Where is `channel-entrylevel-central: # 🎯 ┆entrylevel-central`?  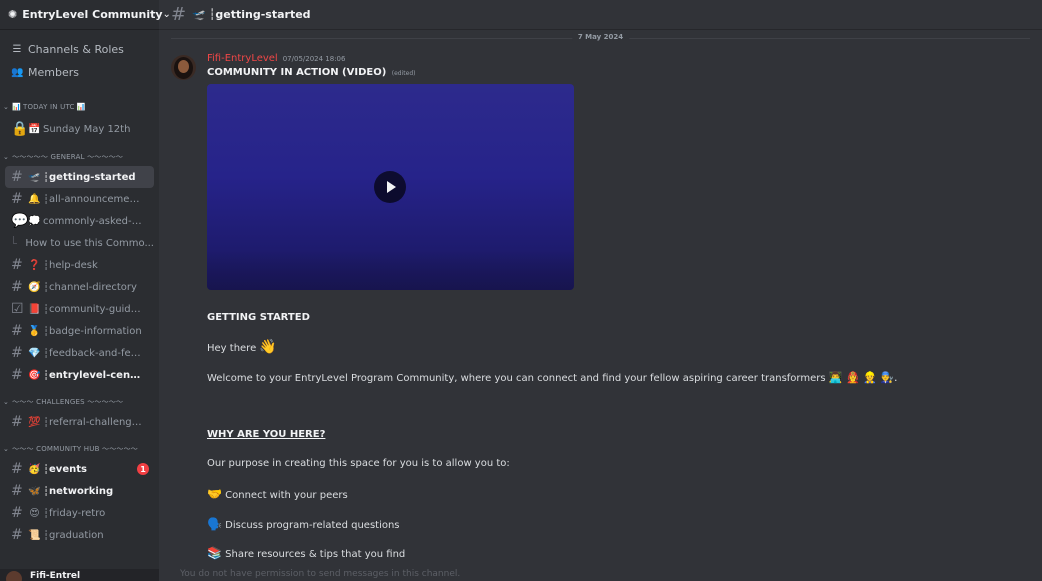
channel-entrylevel-central: # 🎯 ┆entrylevel-central is located at coordinates (79, 375).